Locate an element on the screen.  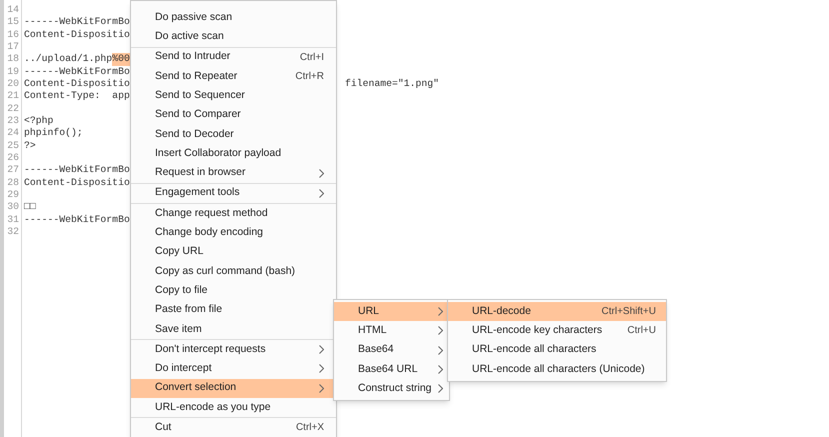
line-number: 31 is located at coordinates (13, 220).